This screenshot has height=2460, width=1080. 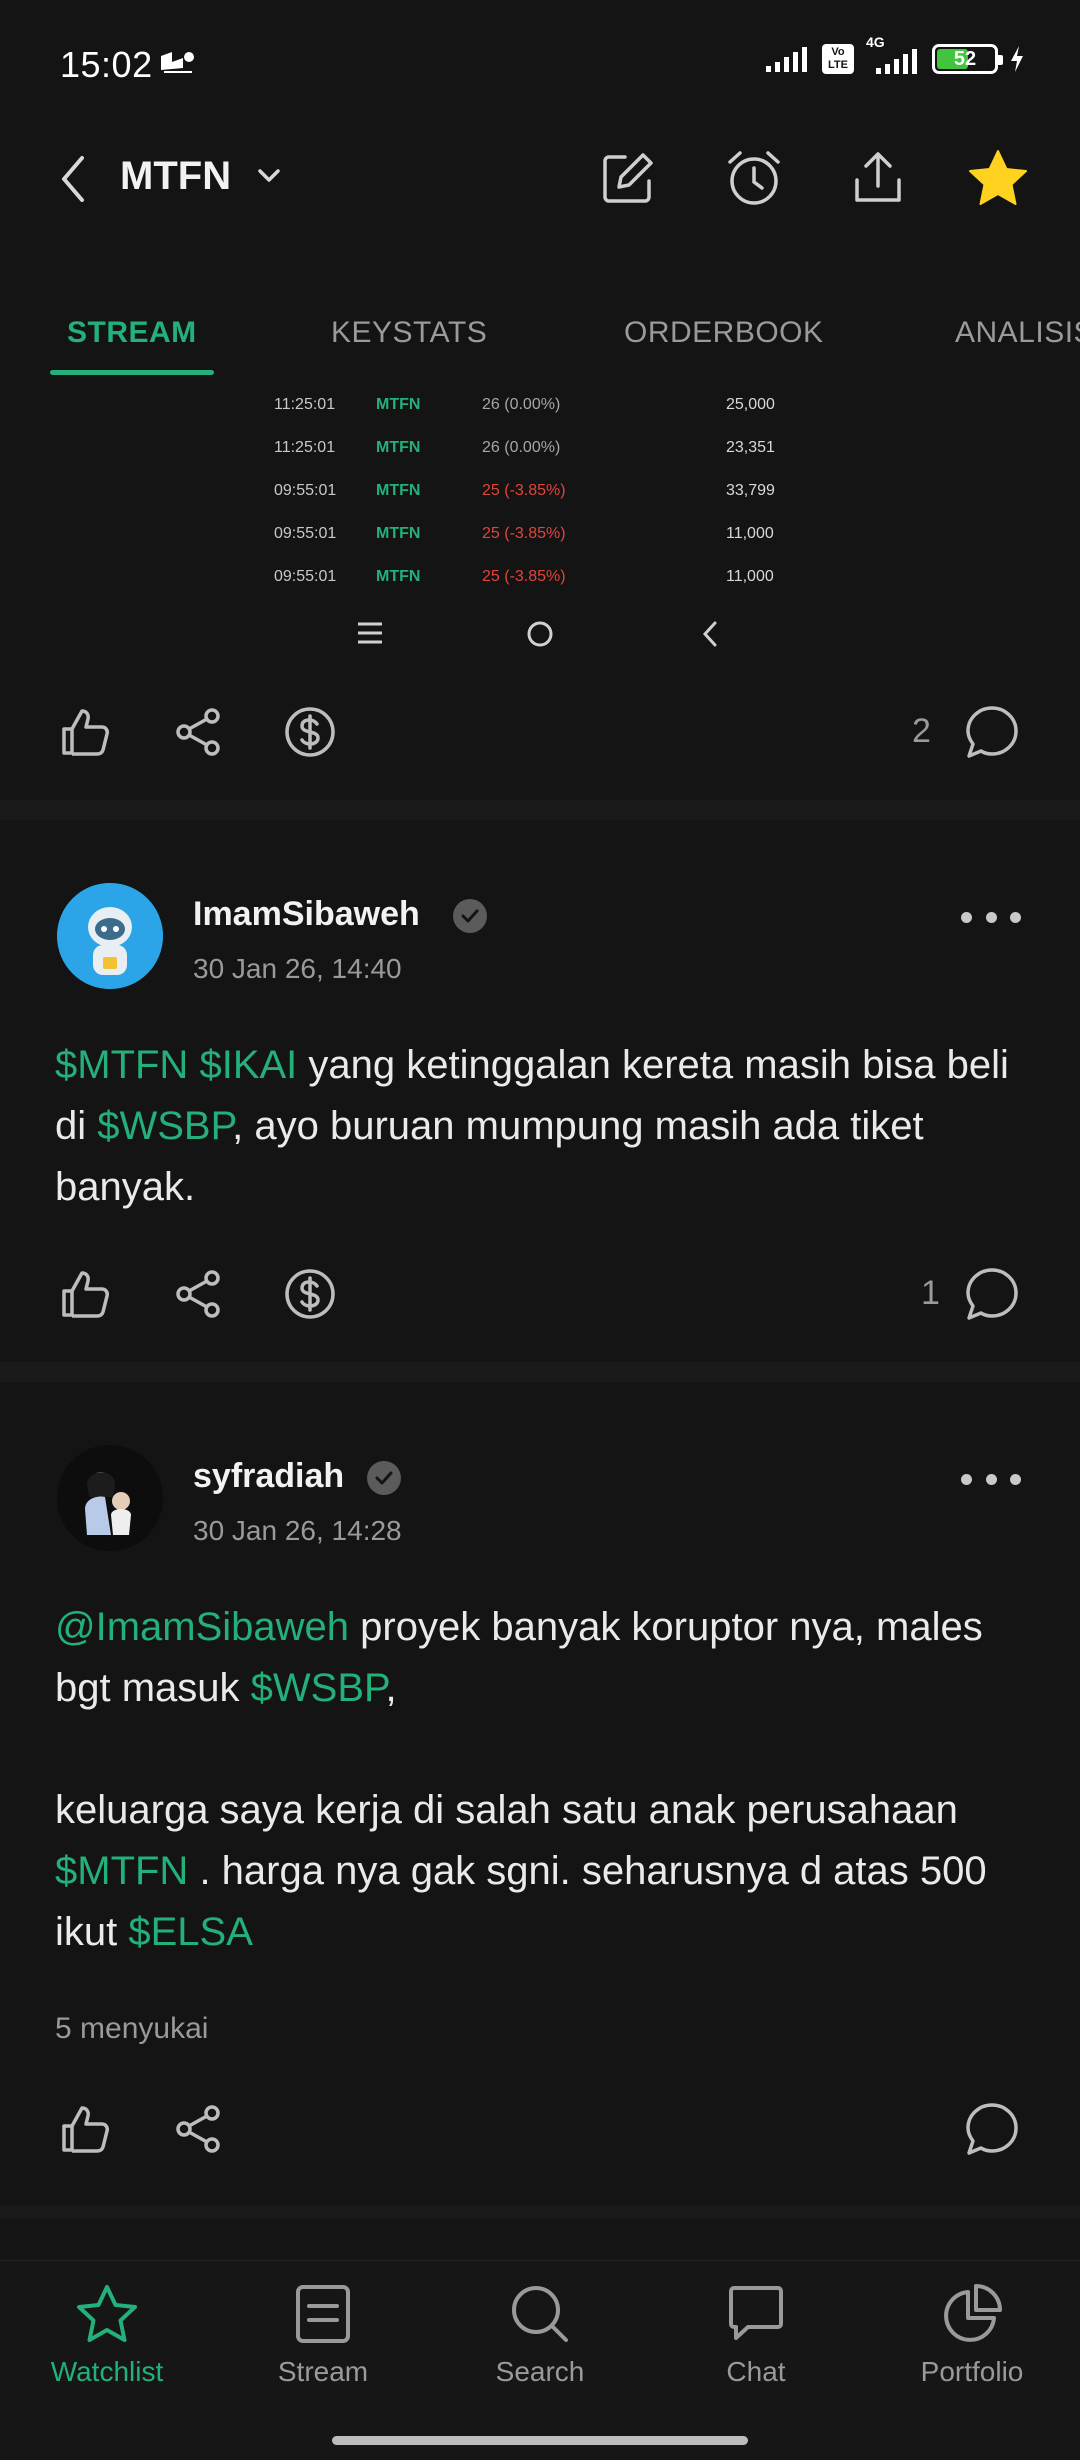 I want to click on nav-portfolio: Portfolio, so click(x=972, y=2335).